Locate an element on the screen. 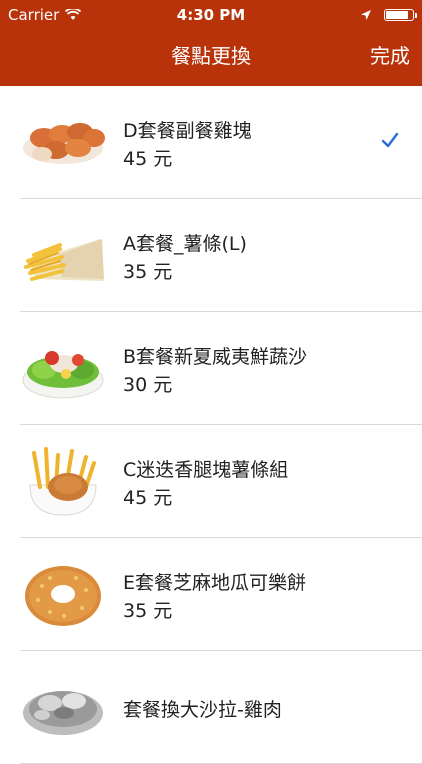  battery-icon is located at coordinates (400, 15).